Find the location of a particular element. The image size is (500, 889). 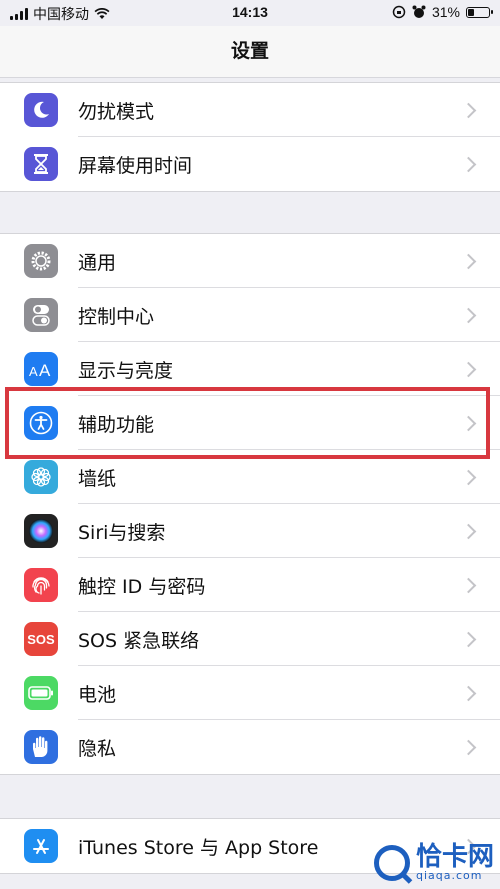

sos-icon-text: SOS is located at coordinates (41, 639).